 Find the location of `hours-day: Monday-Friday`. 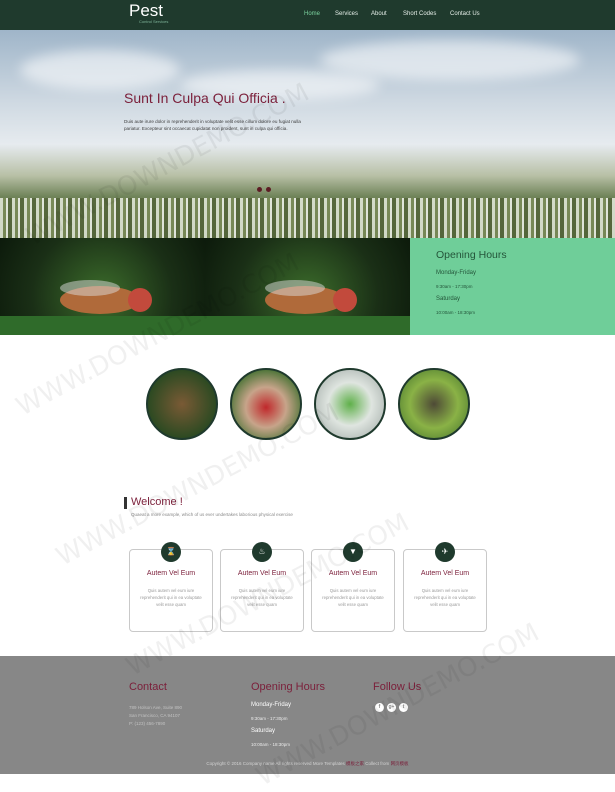

hours-day: Monday-Friday is located at coordinates (456, 273).